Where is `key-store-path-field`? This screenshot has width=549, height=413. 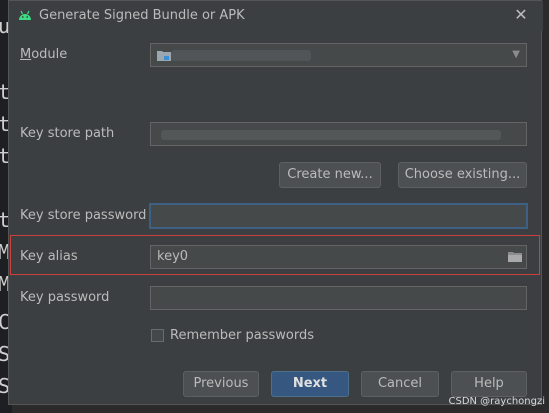 key-store-path-field is located at coordinates (338, 134).